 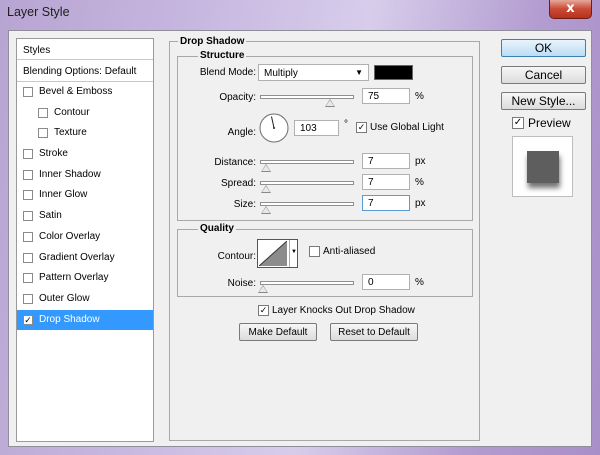 What do you see at coordinates (420, 203) in the screenshot?
I see `size-unit: px` at bounding box center [420, 203].